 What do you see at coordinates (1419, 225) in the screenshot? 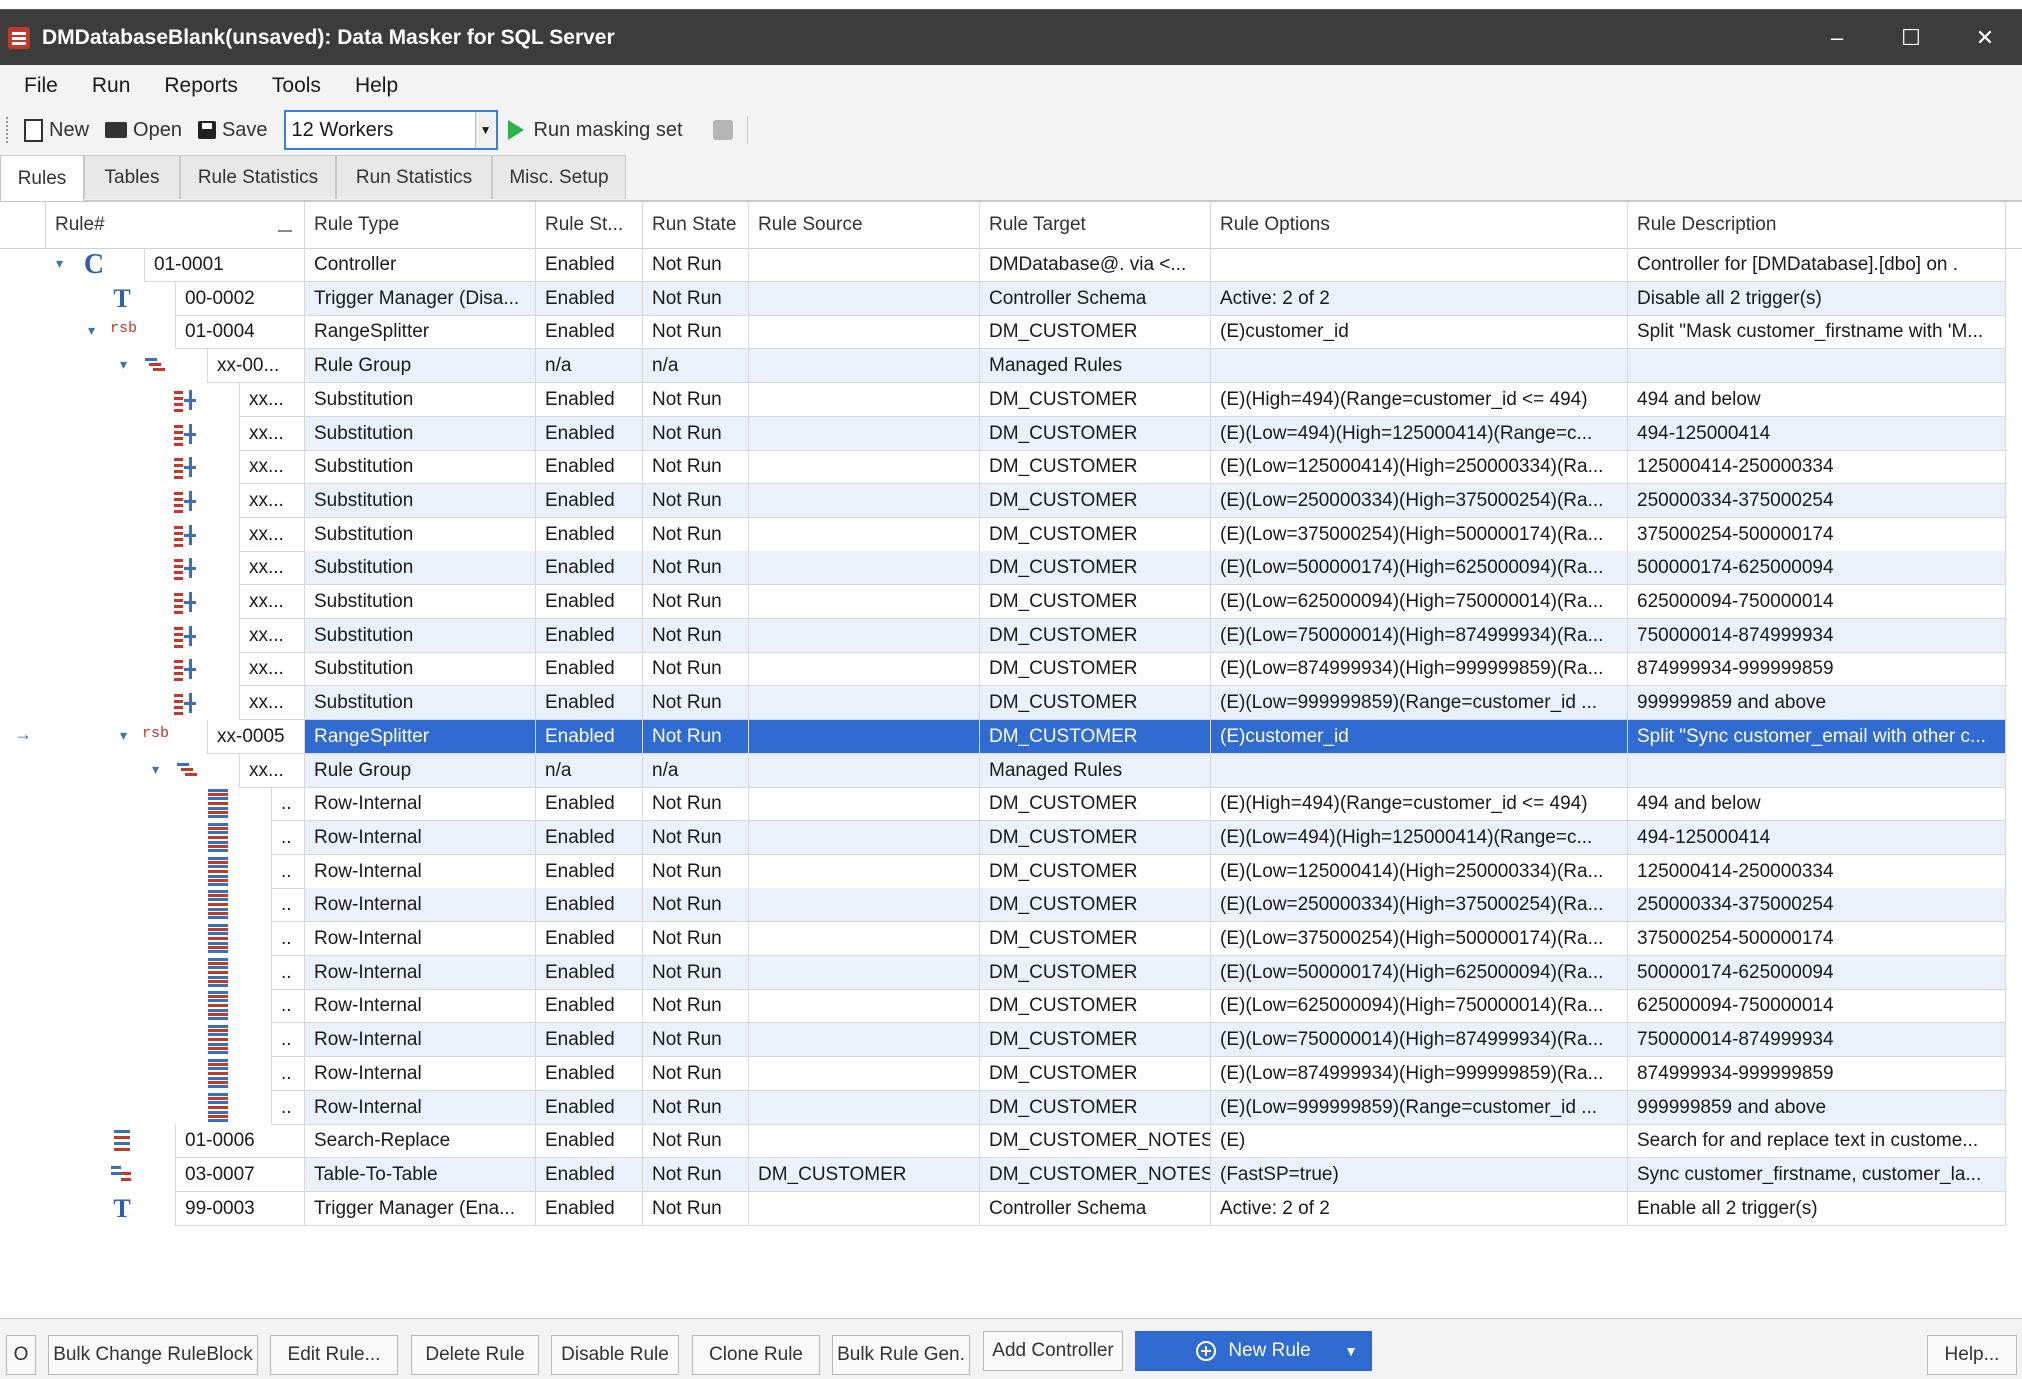
I see `header-rule-options: Rule Options` at bounding box center [1419, 225].